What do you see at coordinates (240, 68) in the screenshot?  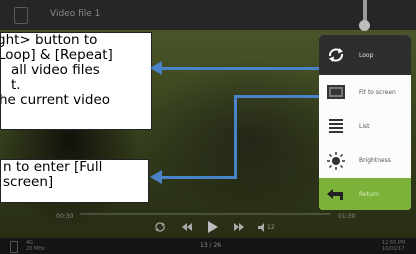 I see `loop-arrow` at bounding box center [240, 68].